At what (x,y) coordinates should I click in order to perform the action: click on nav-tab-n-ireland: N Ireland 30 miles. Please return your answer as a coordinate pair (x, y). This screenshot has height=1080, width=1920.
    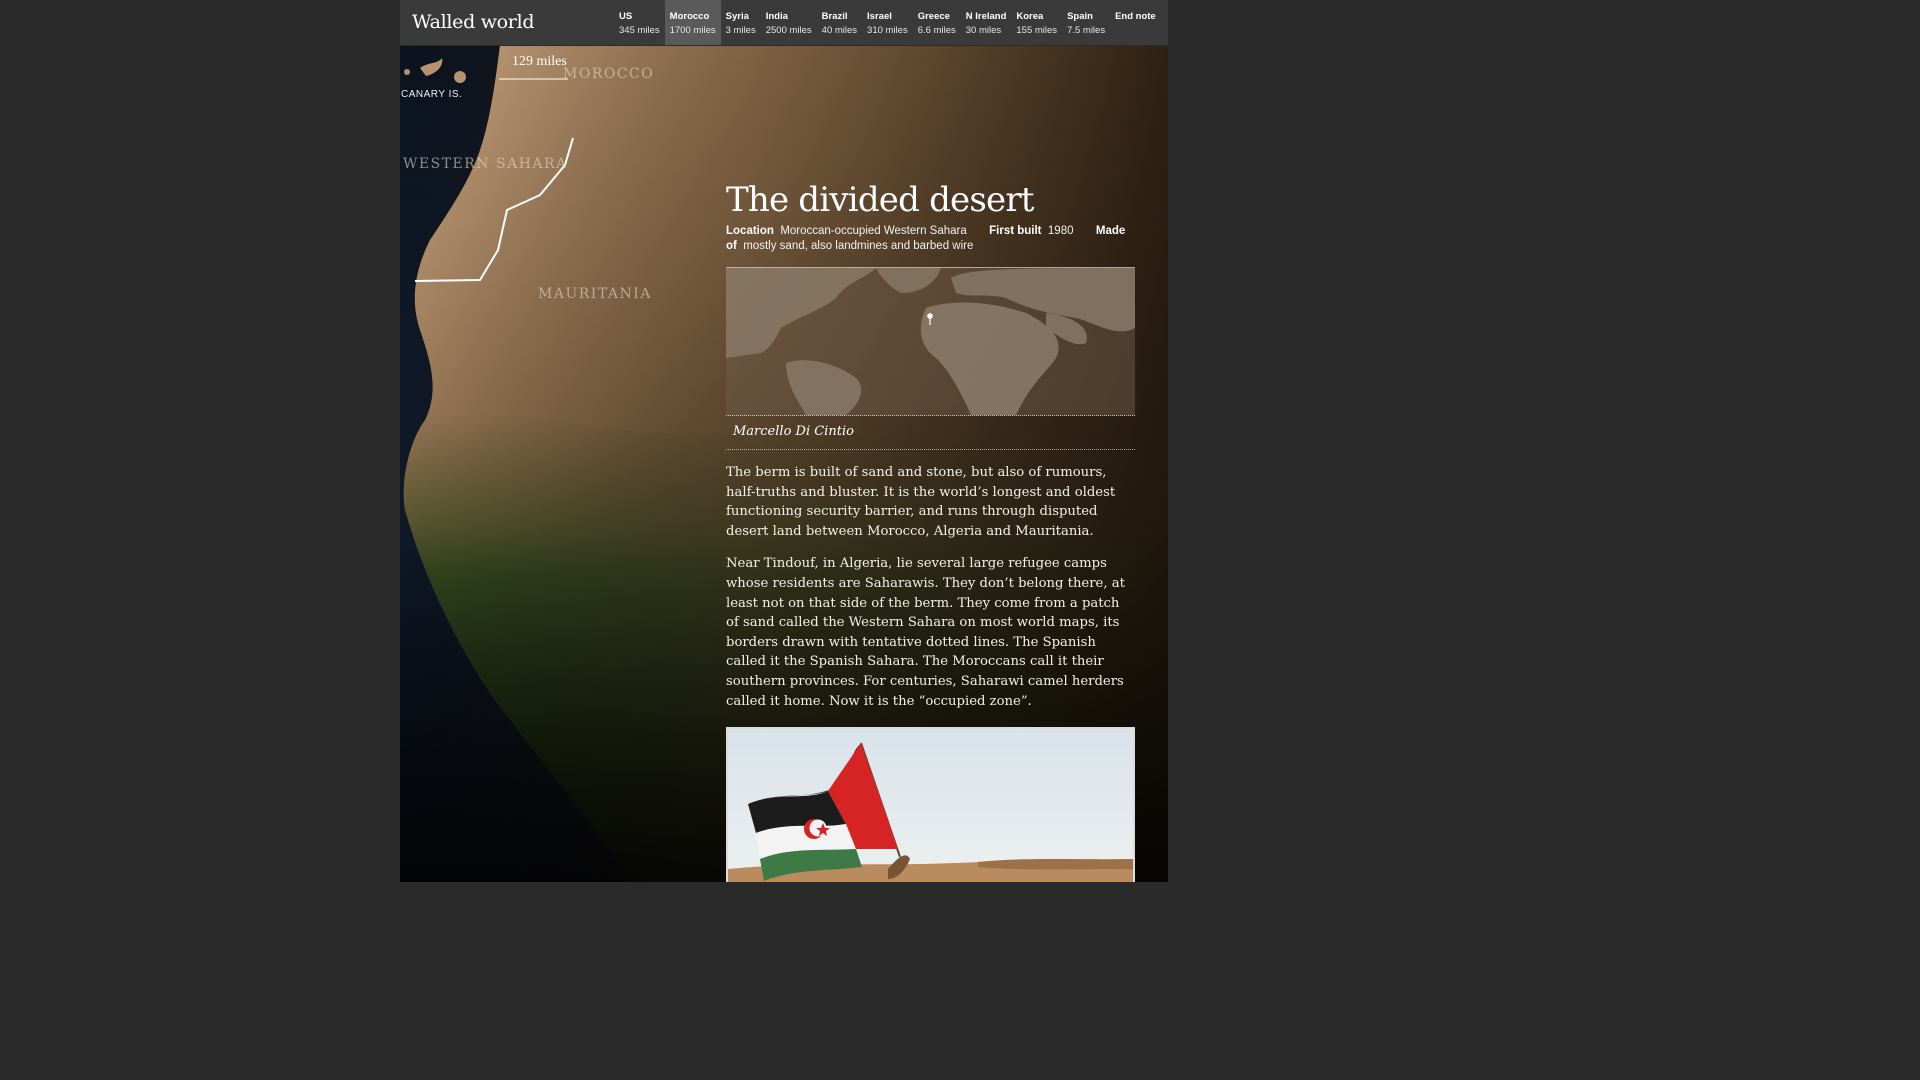
    Looking at the image, I should click on (986, 22).